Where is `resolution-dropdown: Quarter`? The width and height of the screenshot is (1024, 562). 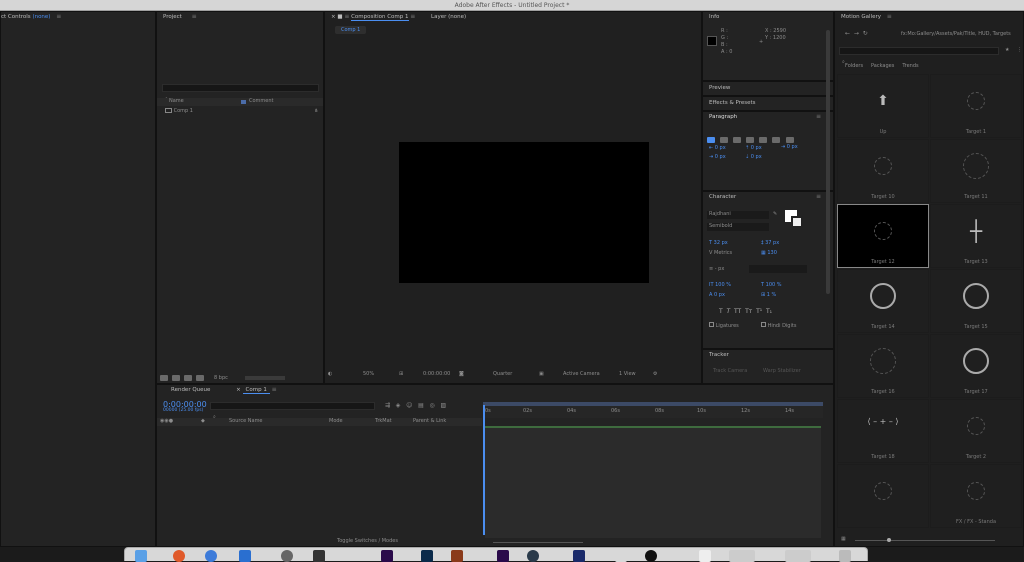
resolution-dropdown: Quarter is located at coordinates (502, 374).